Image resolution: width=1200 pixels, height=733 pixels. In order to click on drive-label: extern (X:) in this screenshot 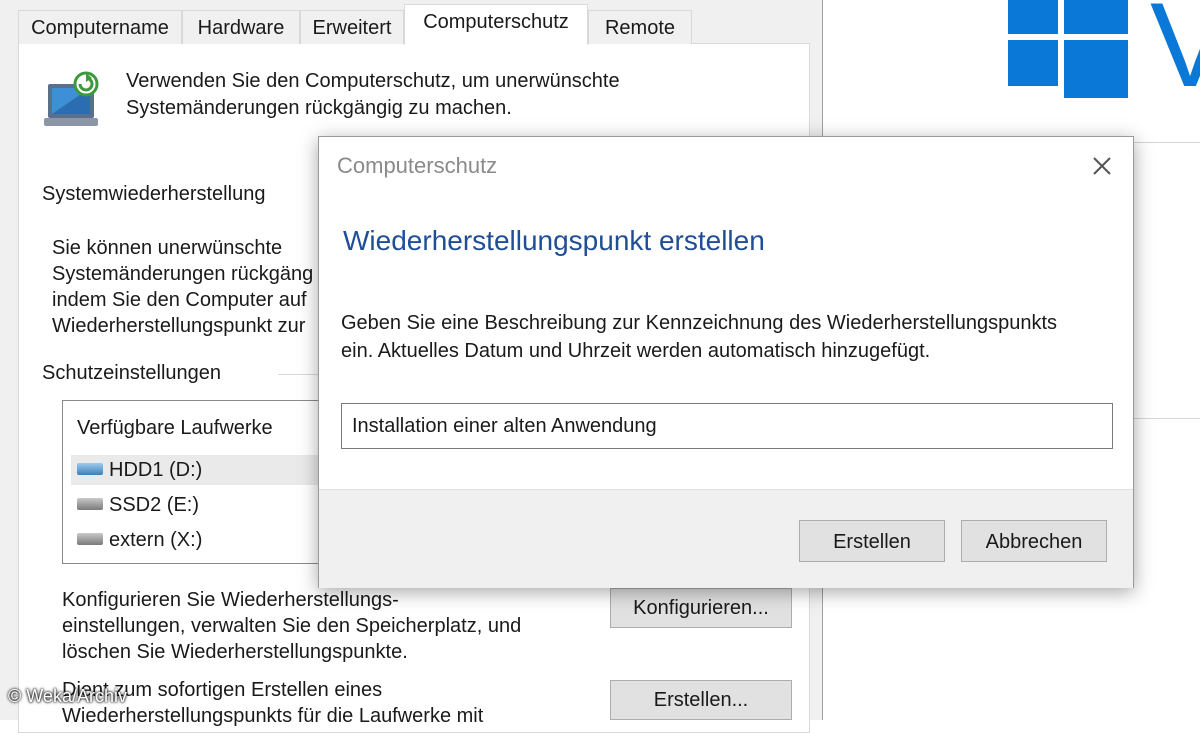, I will do `click(156, 540)`.